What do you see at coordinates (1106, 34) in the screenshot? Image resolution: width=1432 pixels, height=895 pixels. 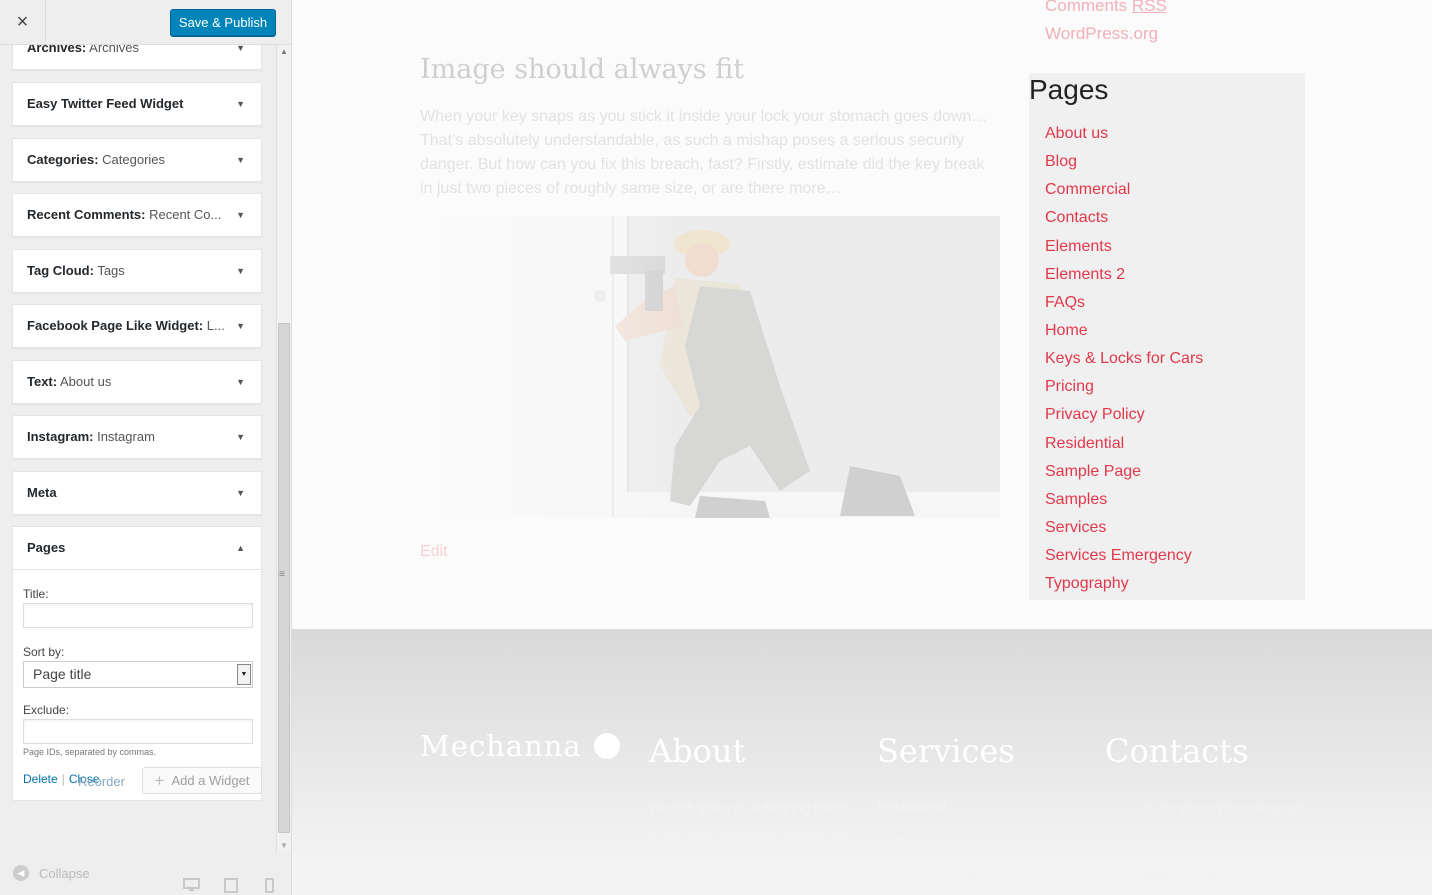 I see `wordpress-link: WordPress.org` at bounding box center [1106, 34].